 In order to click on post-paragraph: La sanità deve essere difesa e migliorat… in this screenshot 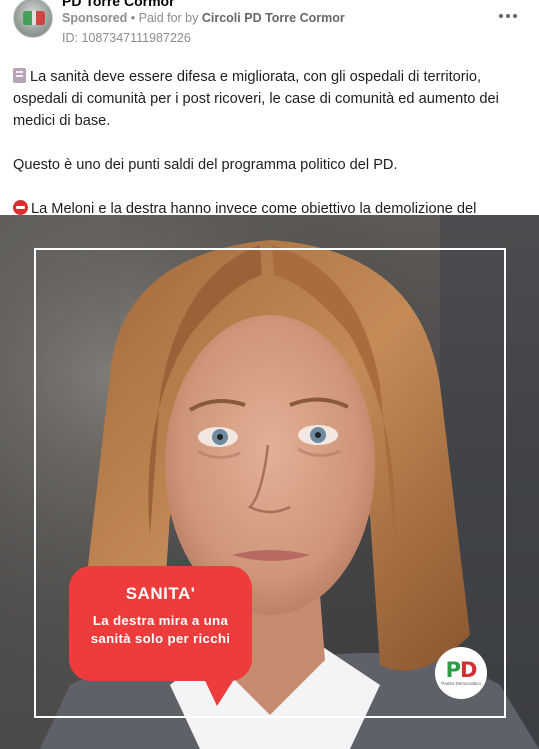, I will do `click(270, 99)`.